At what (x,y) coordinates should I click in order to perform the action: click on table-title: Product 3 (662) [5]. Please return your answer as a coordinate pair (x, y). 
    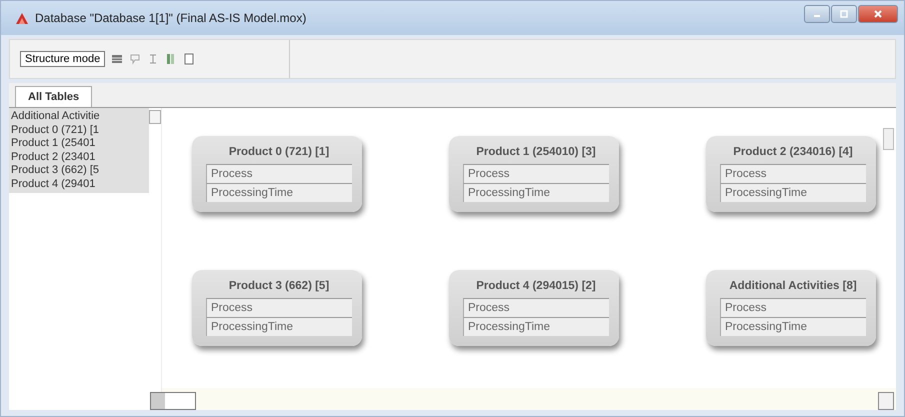
    Looking at the image, I should click on (279, 286).